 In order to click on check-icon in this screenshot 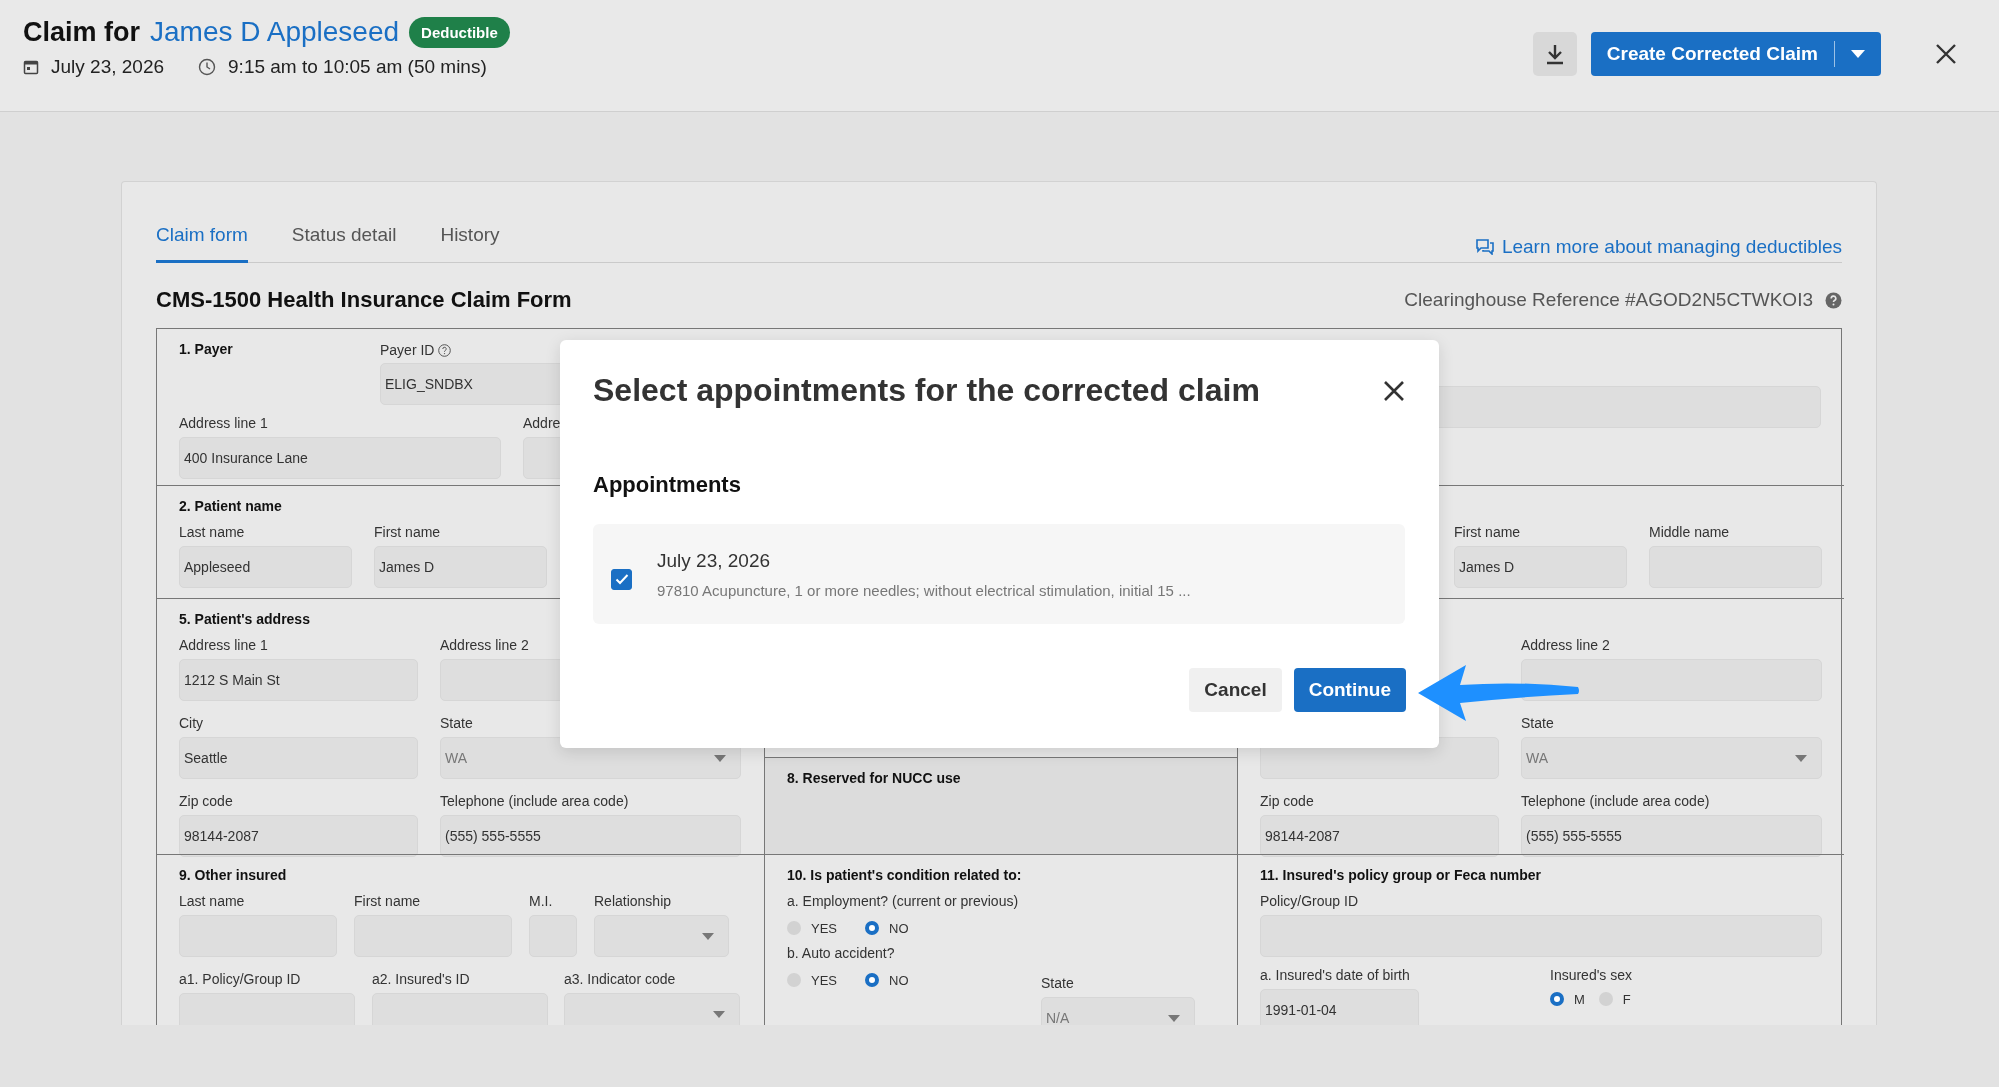, I will do `click(621, 579)`.